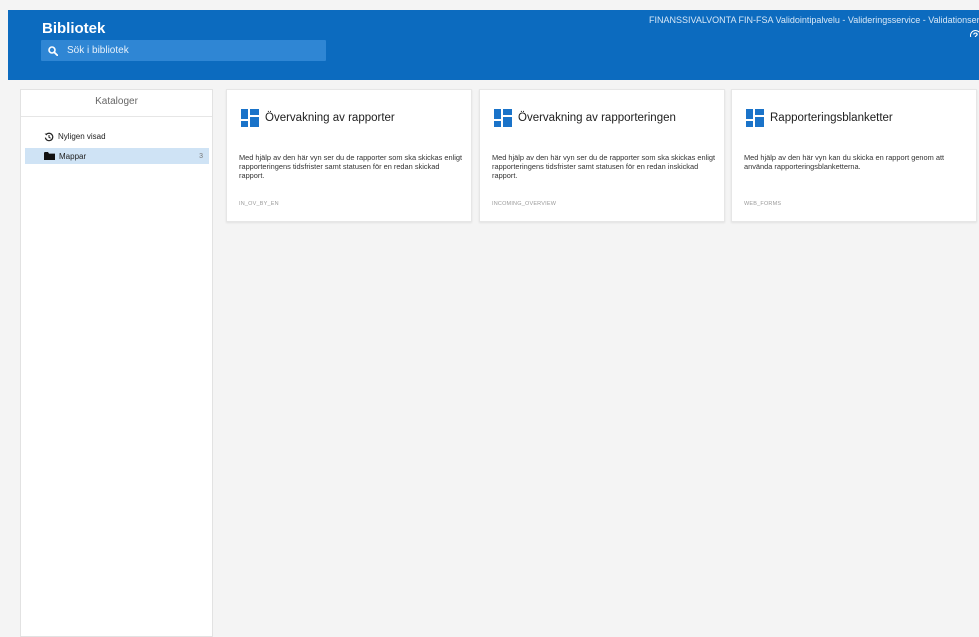 This screenshot has width=979, height=637. Describe the element at coordinates (259, 204) in the screenshot. I see `card-code: IN_OV_BY_EN` at that location.